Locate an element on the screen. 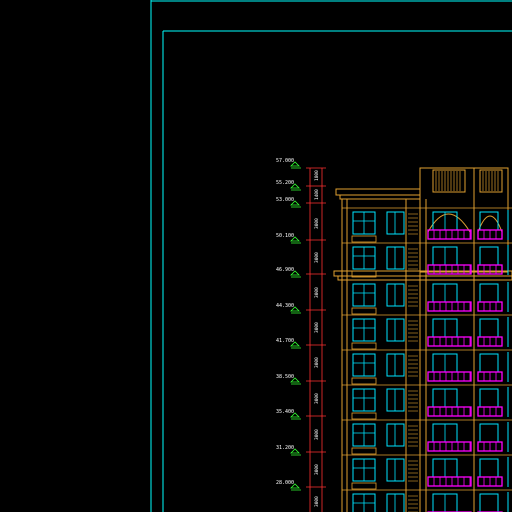 The height and width of the screenshot is (512, 512). level-label: 38.500 is located at coordinates (285, 377).